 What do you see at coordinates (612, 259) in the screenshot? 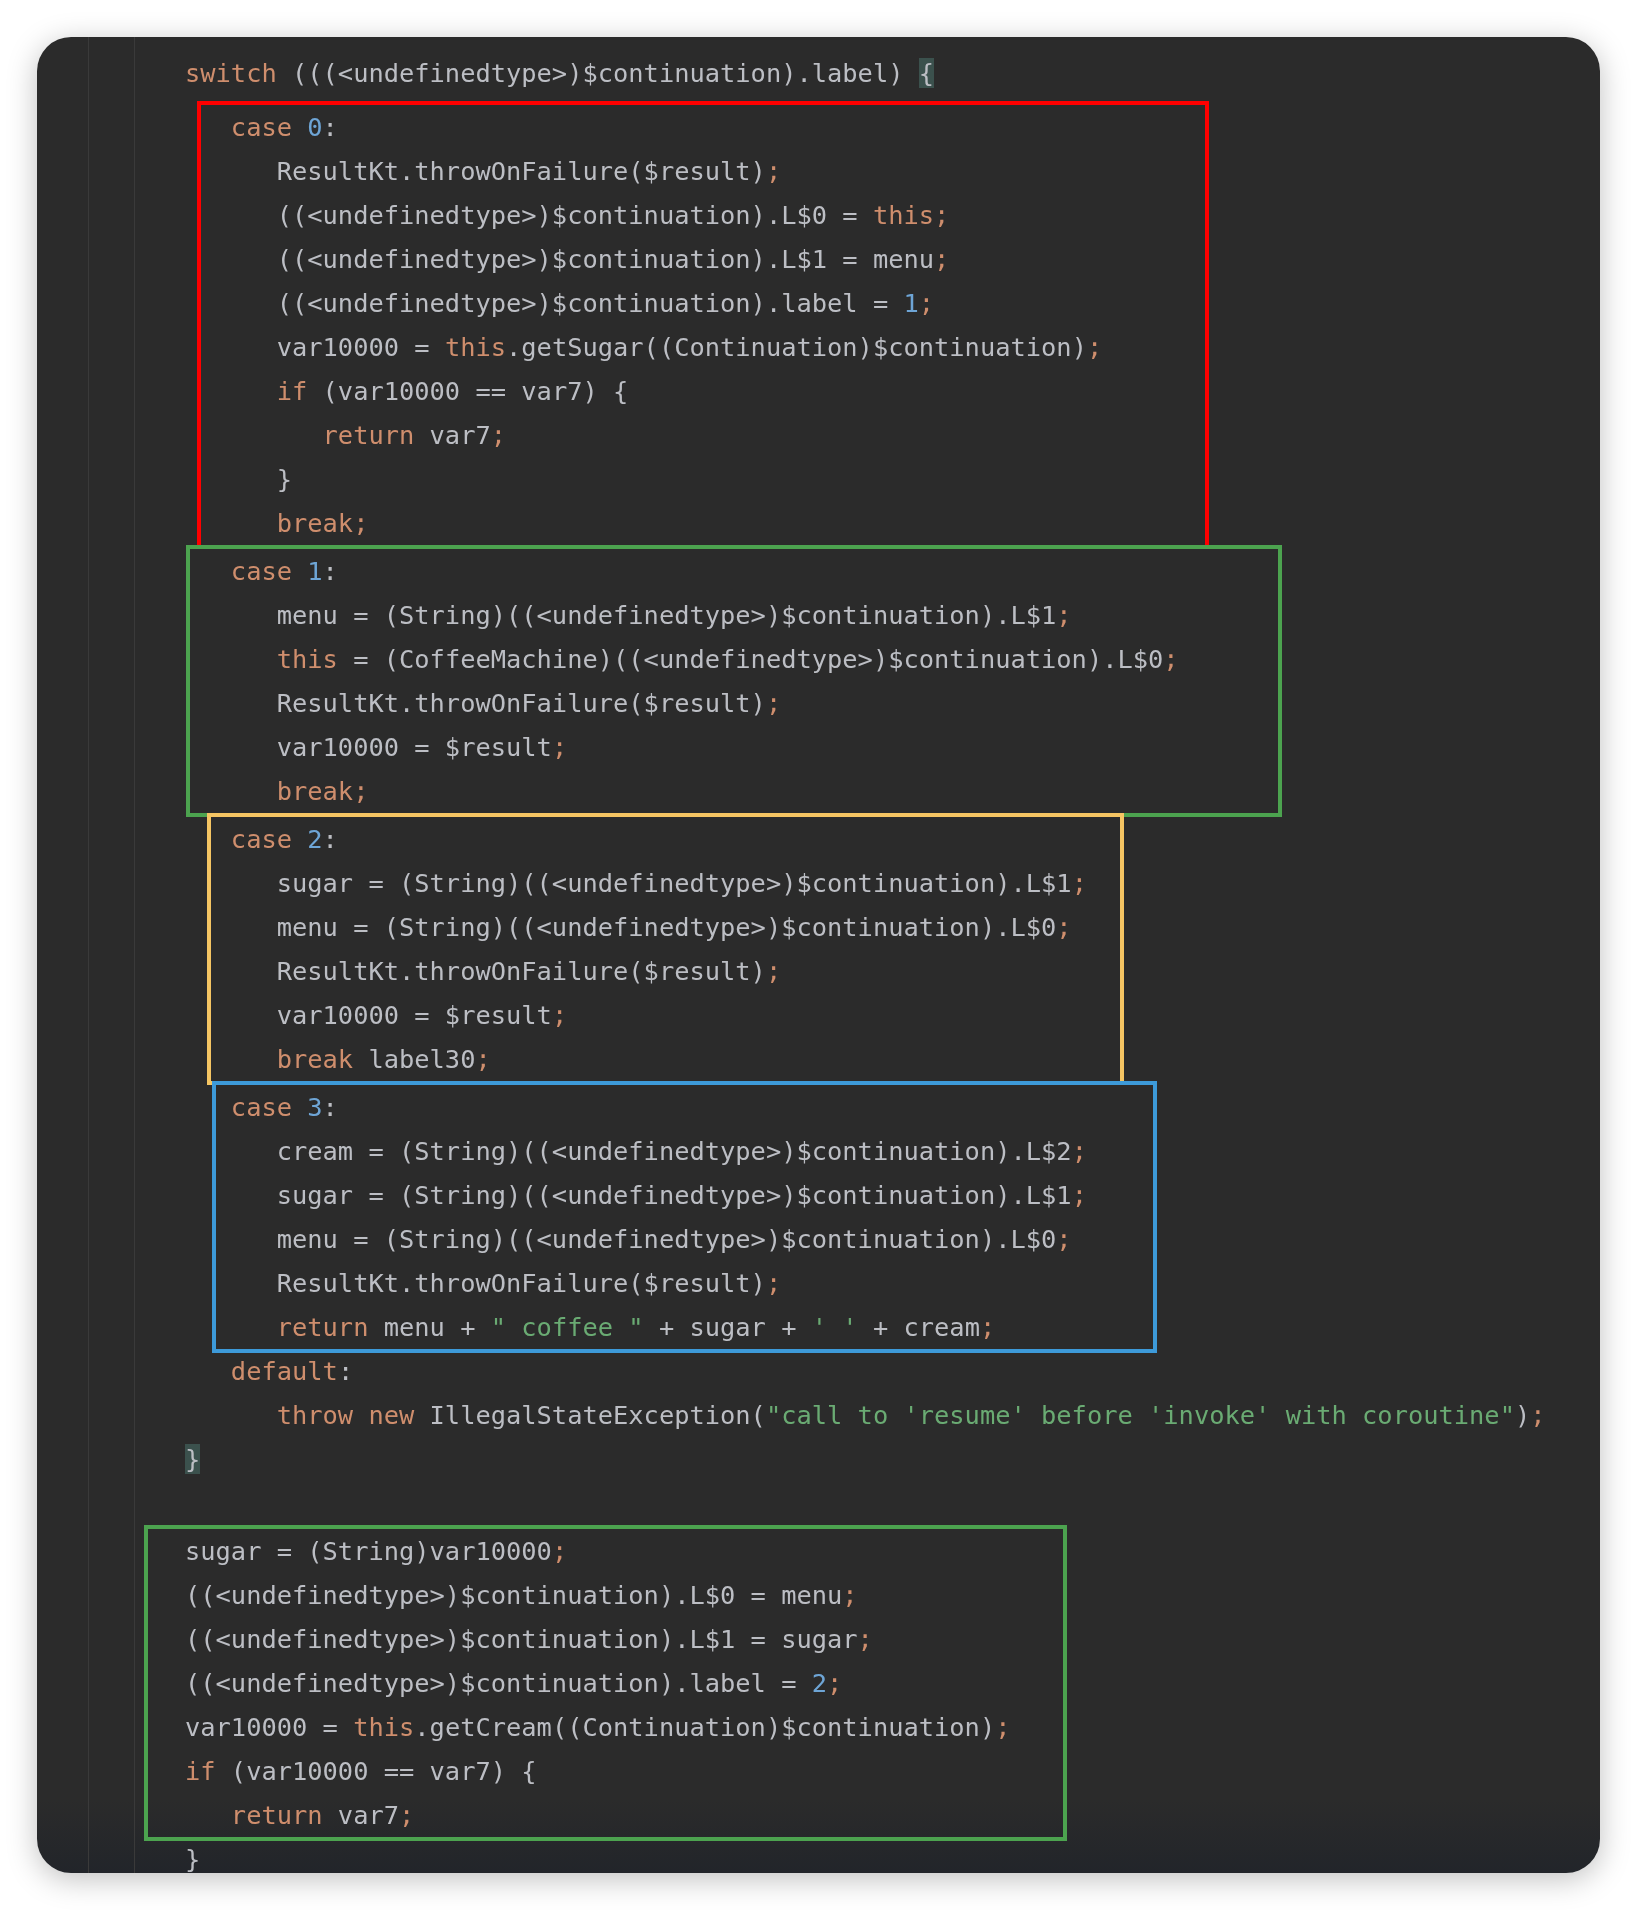
I see `code-line: ((<undefinedtype>)$continuation).L$1 = menu;` at bounding box center [612, 259].